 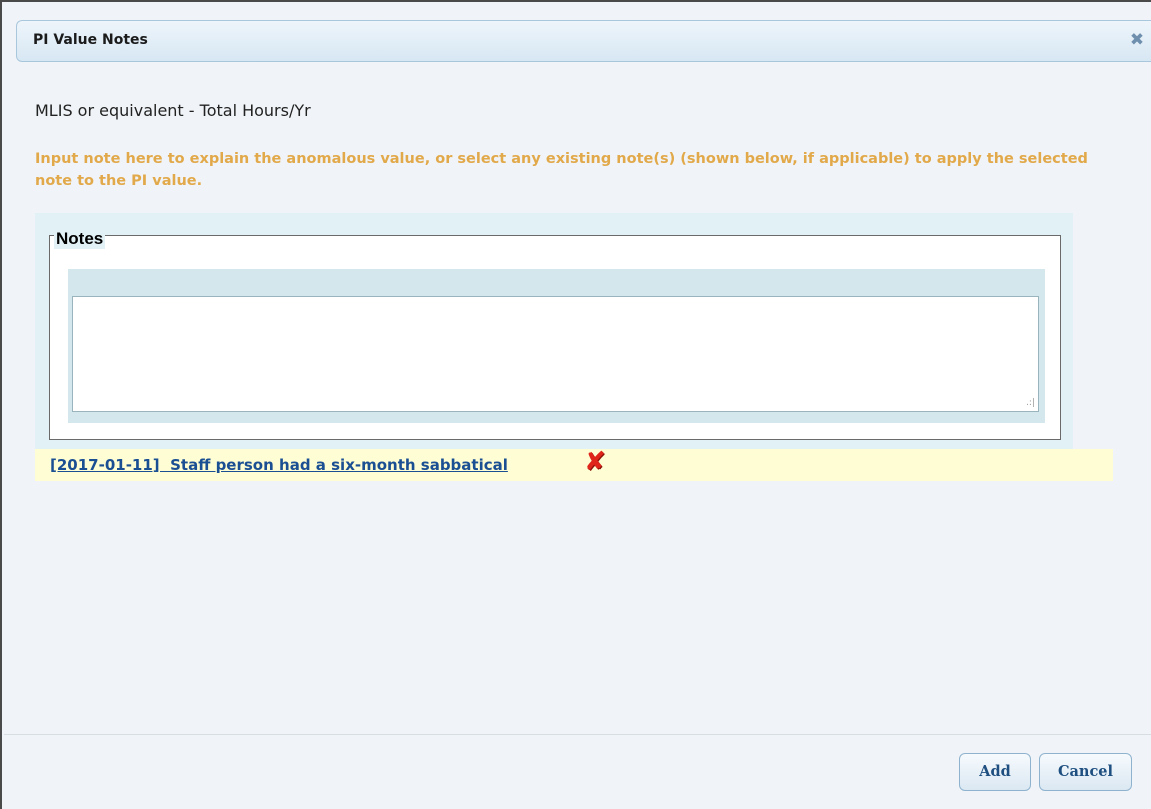 What do you see at coordinates (90, 40) in the screenshot?
I see `dialog-title: PI Value Notes` at bounding box center [90, 40].